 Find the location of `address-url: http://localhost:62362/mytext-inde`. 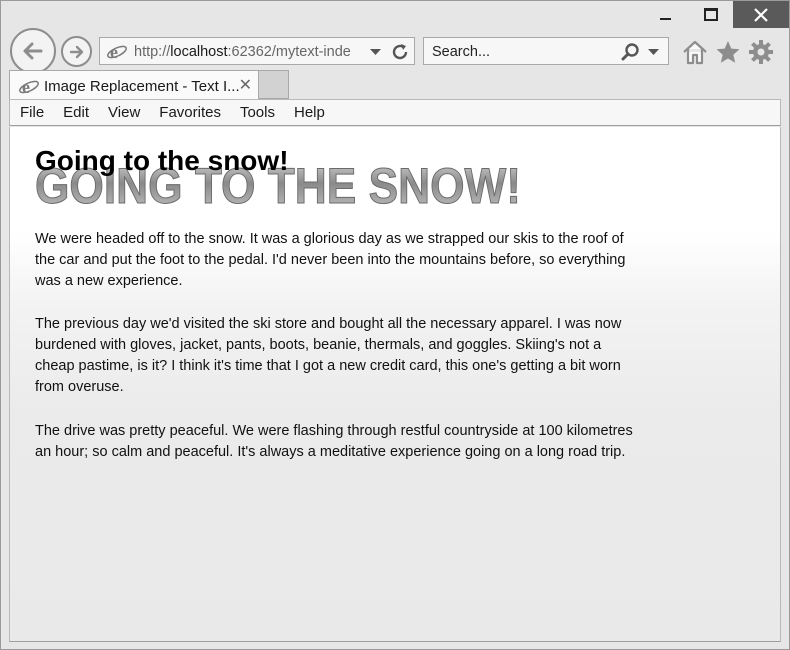

address-url: http://localhost:62362/mytext-inde is located at coordinates (245, 52).